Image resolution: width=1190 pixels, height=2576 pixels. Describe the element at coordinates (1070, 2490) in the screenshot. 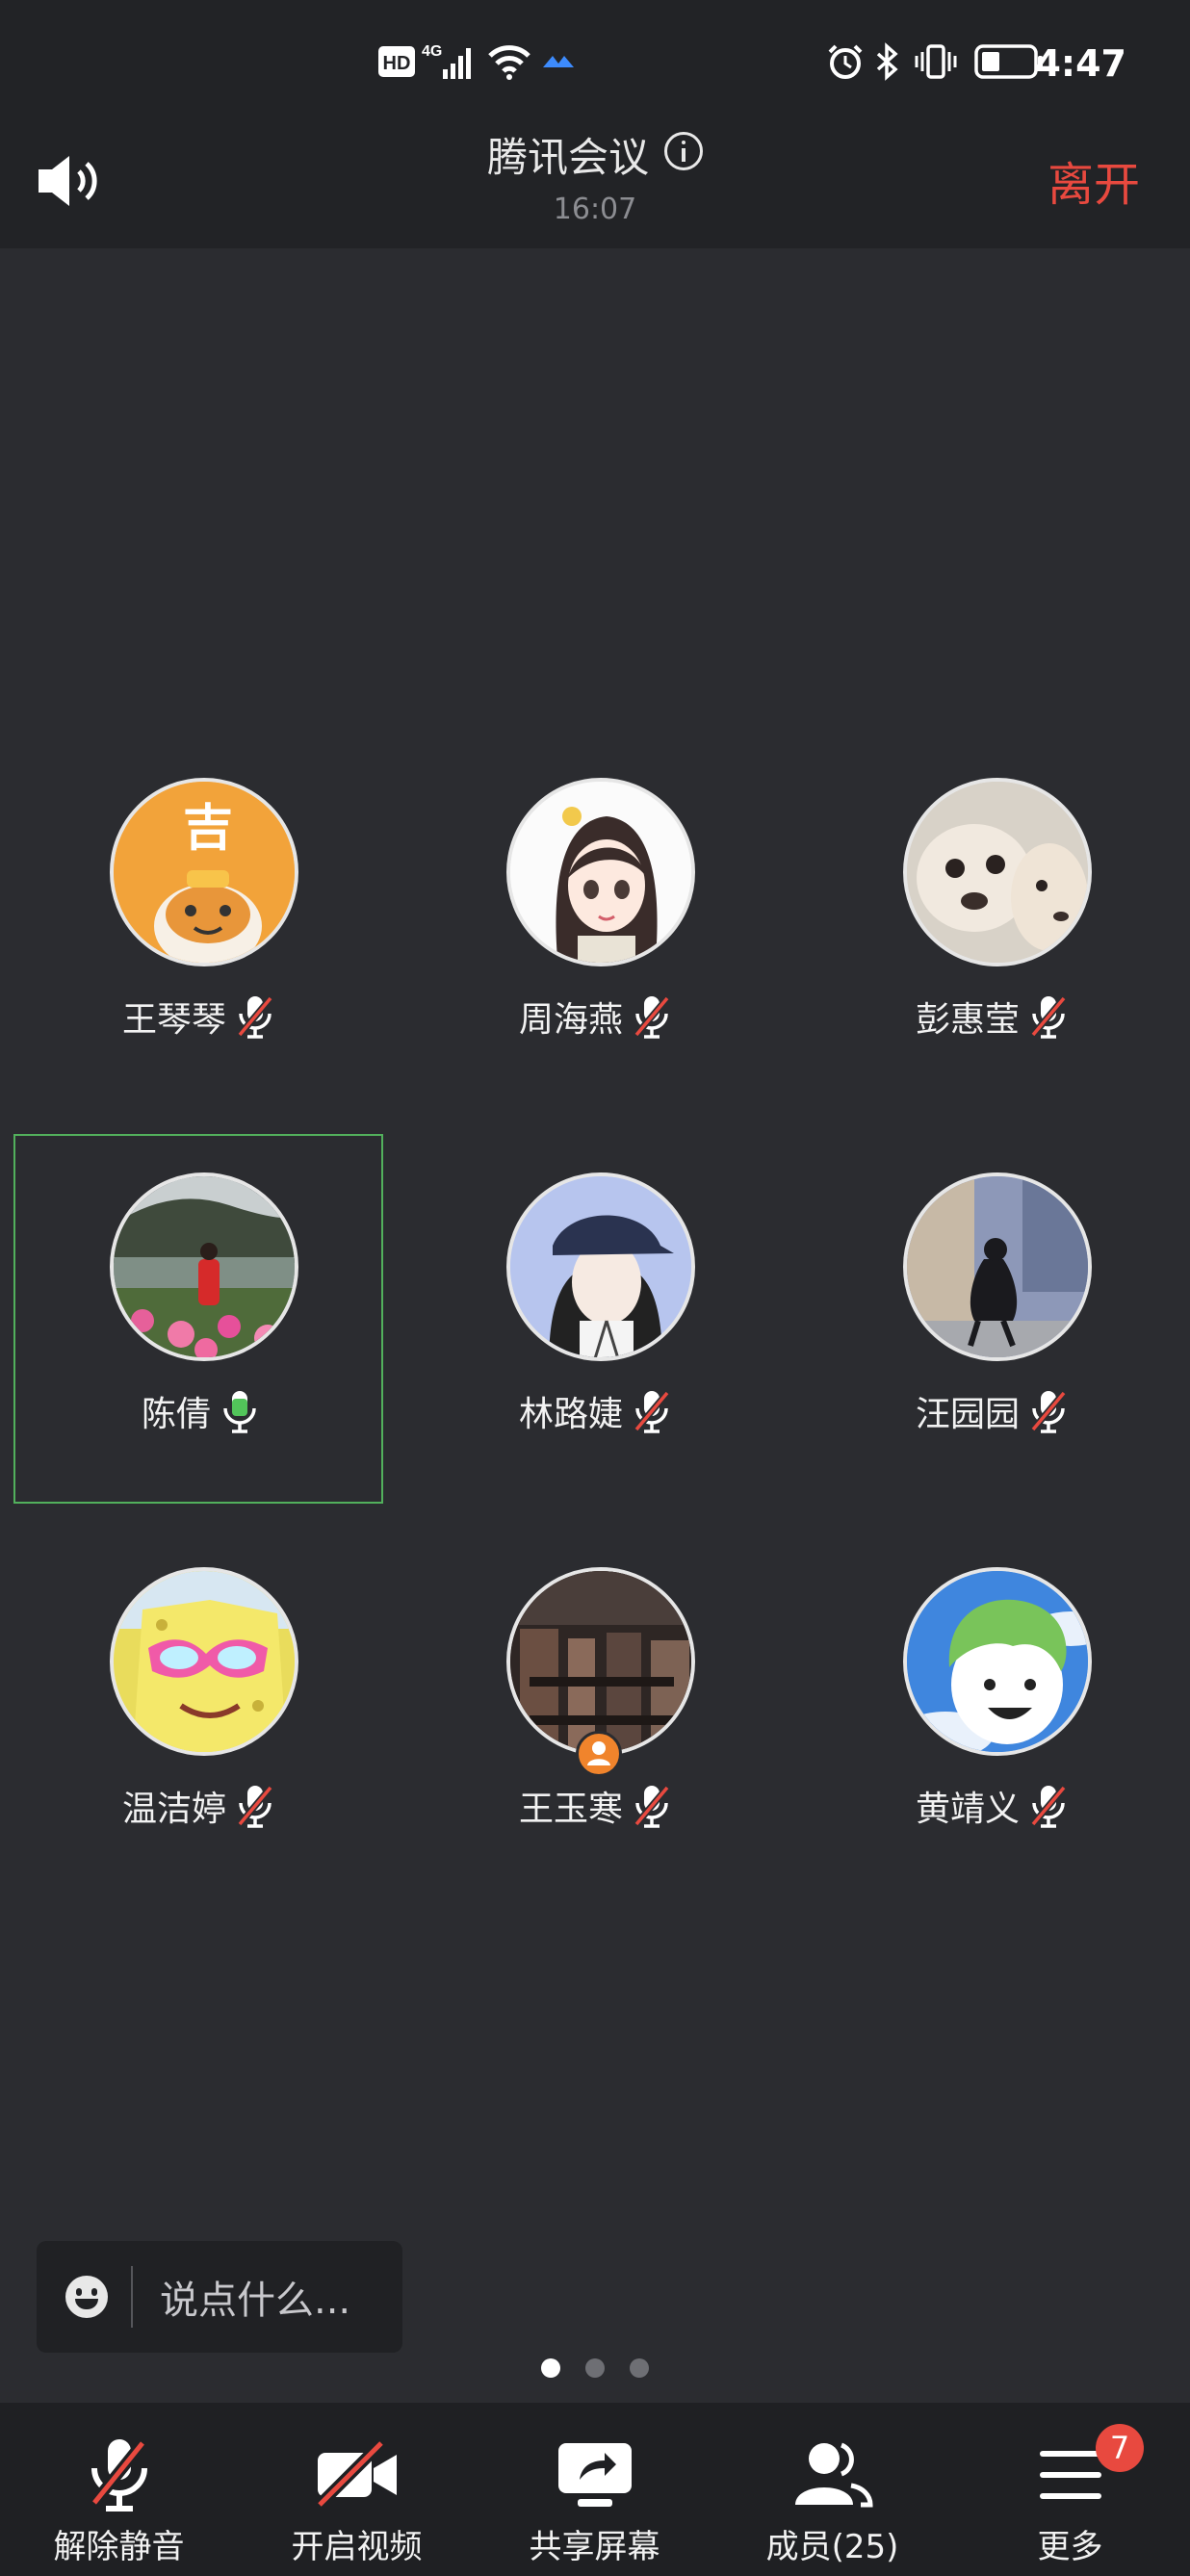

I see `more-button: 7 更多` at that location.